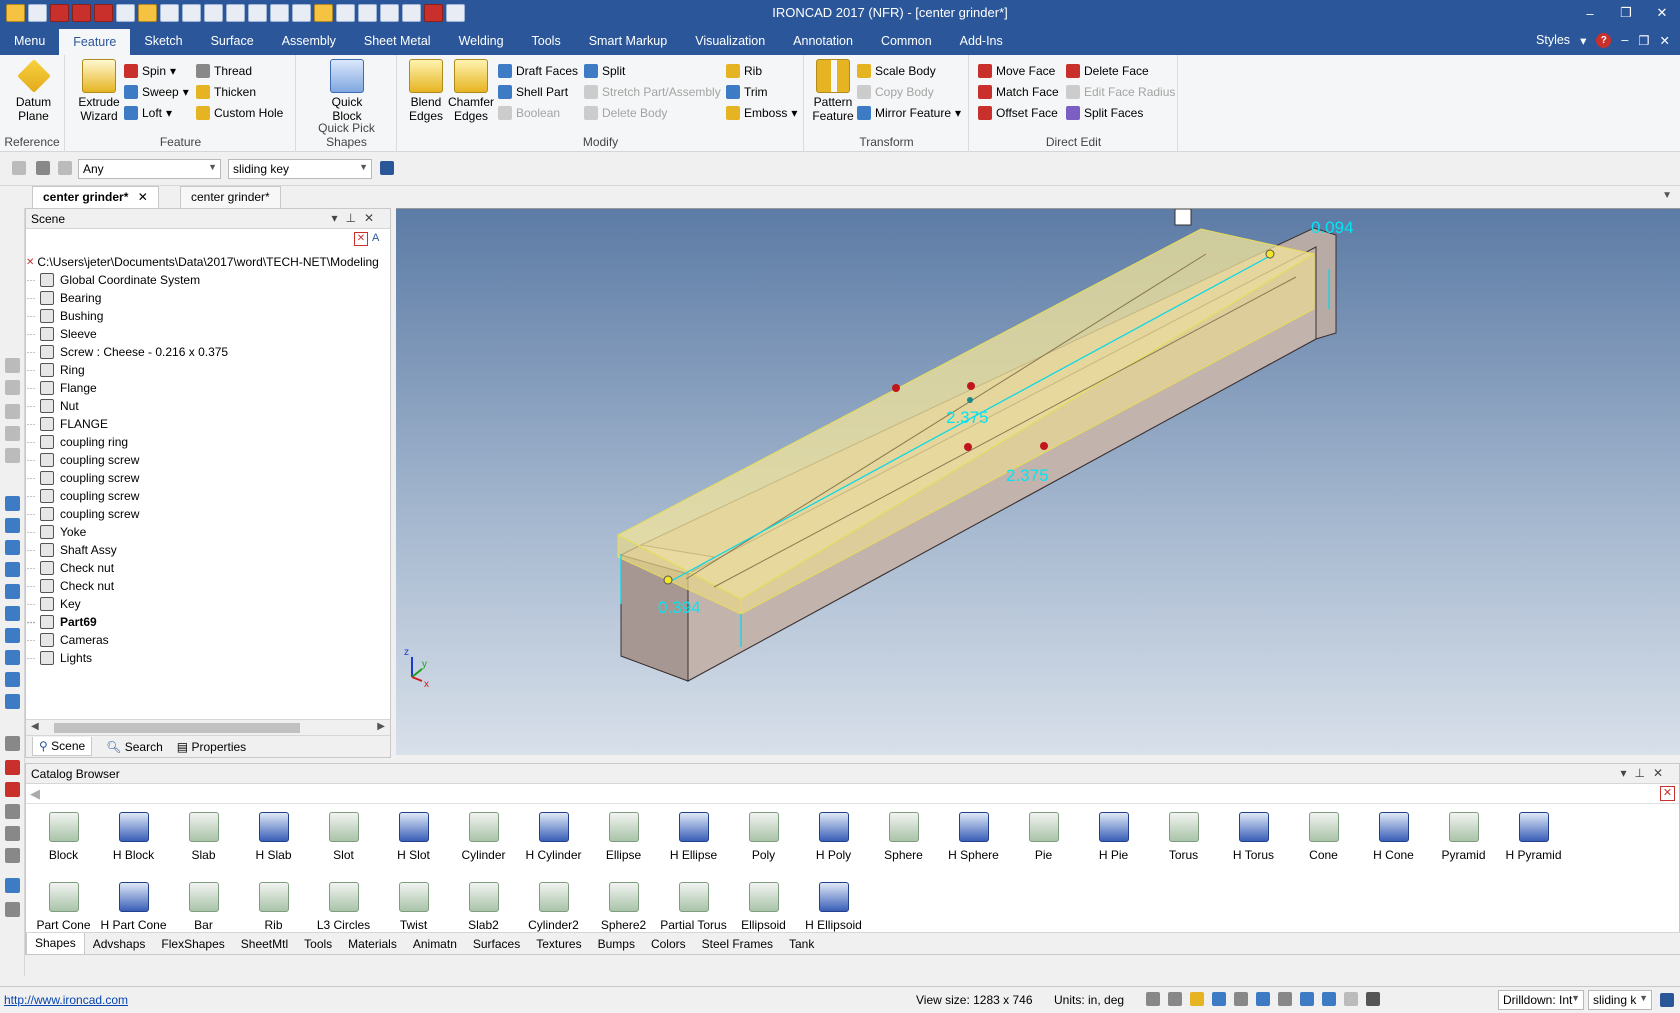 The height and width of the screenshot is (1013, 1680). I want to click on left-tool-21-icon, so click(12, 855).